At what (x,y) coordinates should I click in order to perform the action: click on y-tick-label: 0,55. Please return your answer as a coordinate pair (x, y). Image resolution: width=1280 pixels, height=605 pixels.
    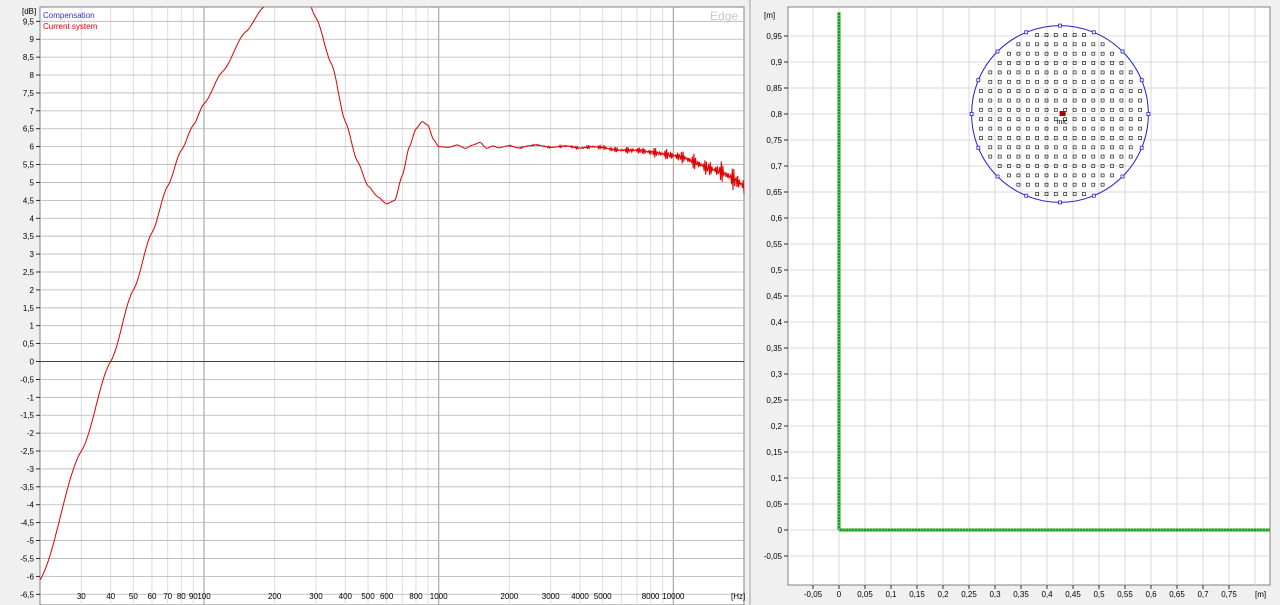
    Looking at the image, I should click on (774, 244).